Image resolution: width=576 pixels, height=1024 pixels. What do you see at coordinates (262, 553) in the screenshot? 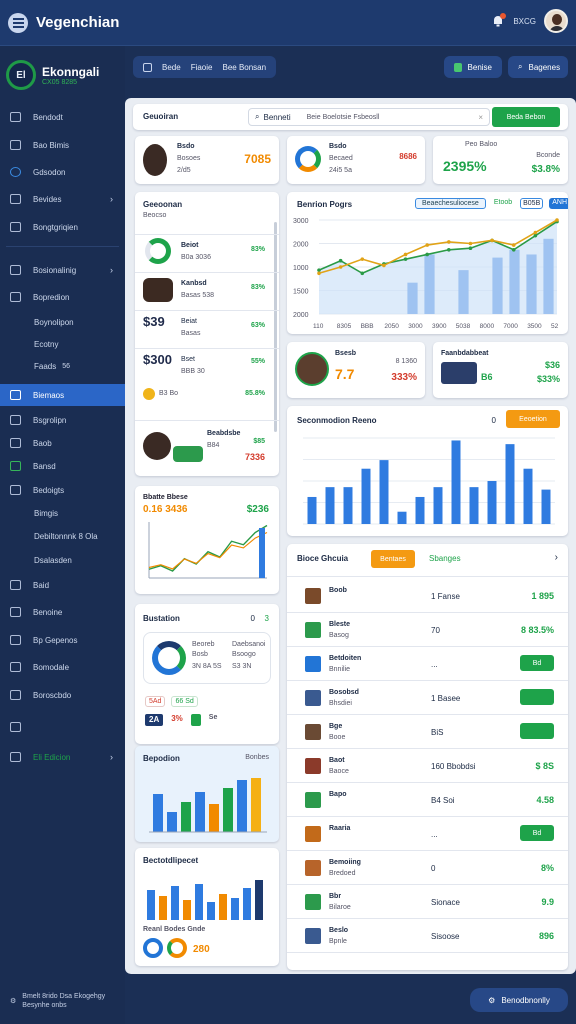
I see `trend-bar` at bounding box center [262, 553].